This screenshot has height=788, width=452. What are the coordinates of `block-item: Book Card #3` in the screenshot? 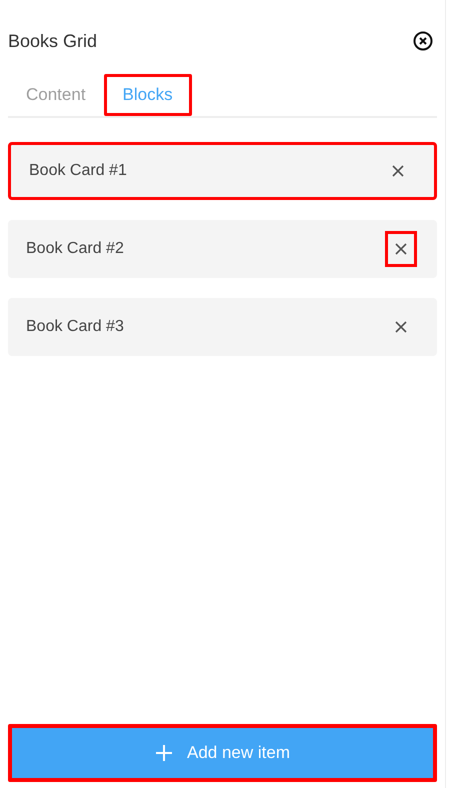 It's located at (222, 327).